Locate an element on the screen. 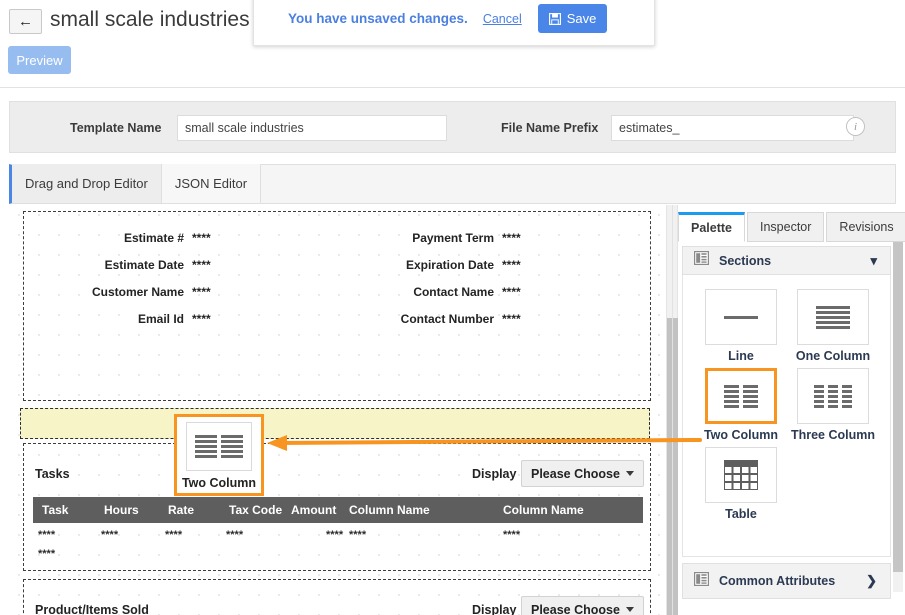  field-value-estimate-date: **** is located at coordinates (201, 265).